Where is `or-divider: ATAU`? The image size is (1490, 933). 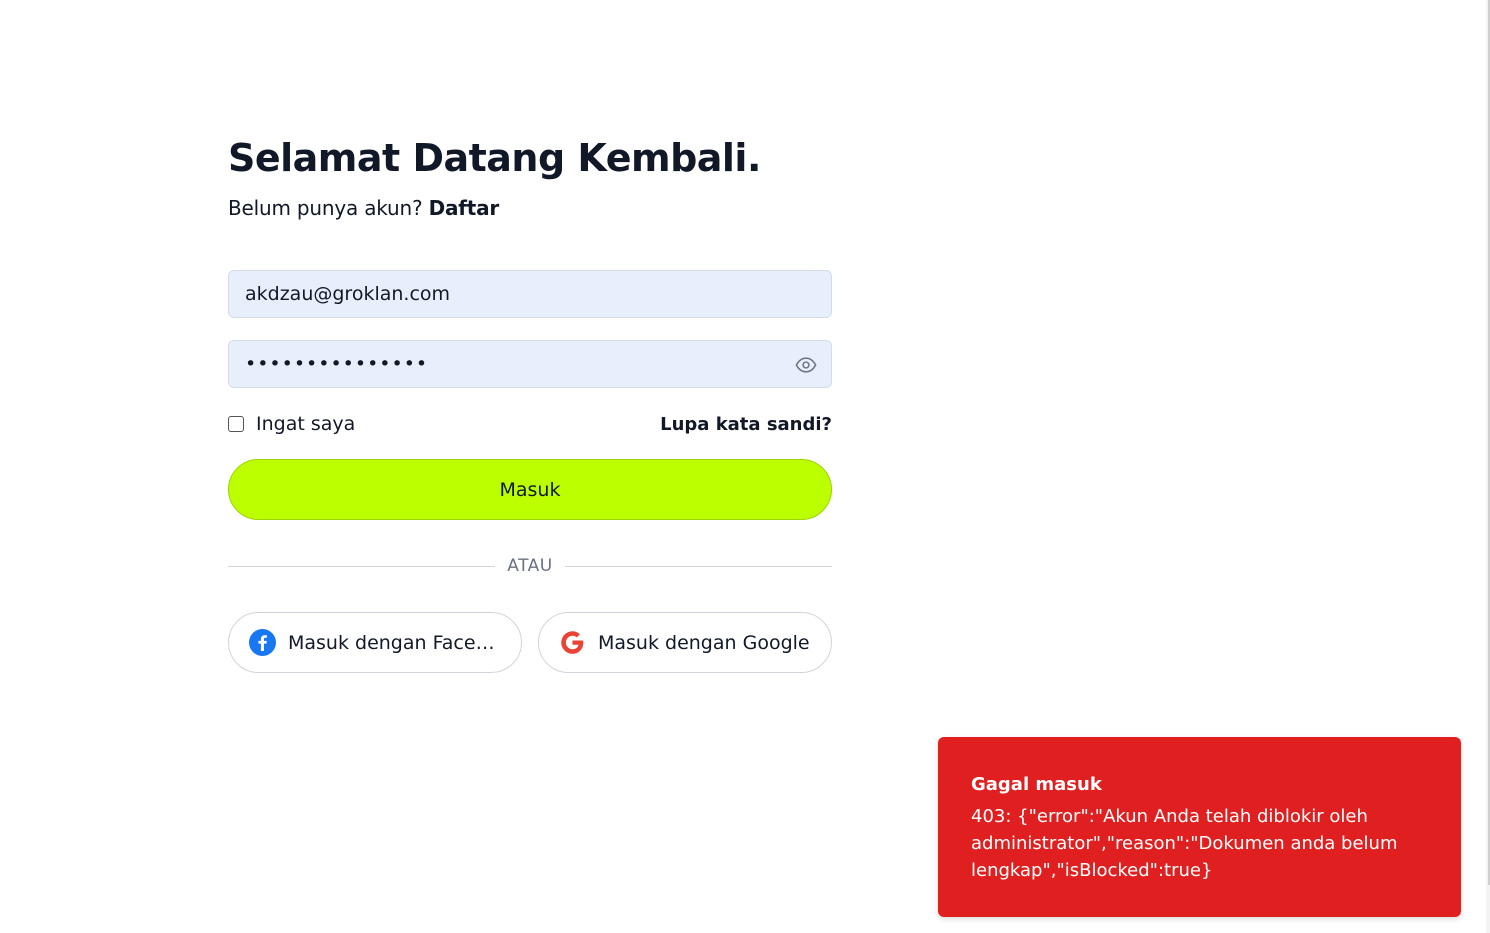
or-divider: ATAU is located at coordinates (530, 566).